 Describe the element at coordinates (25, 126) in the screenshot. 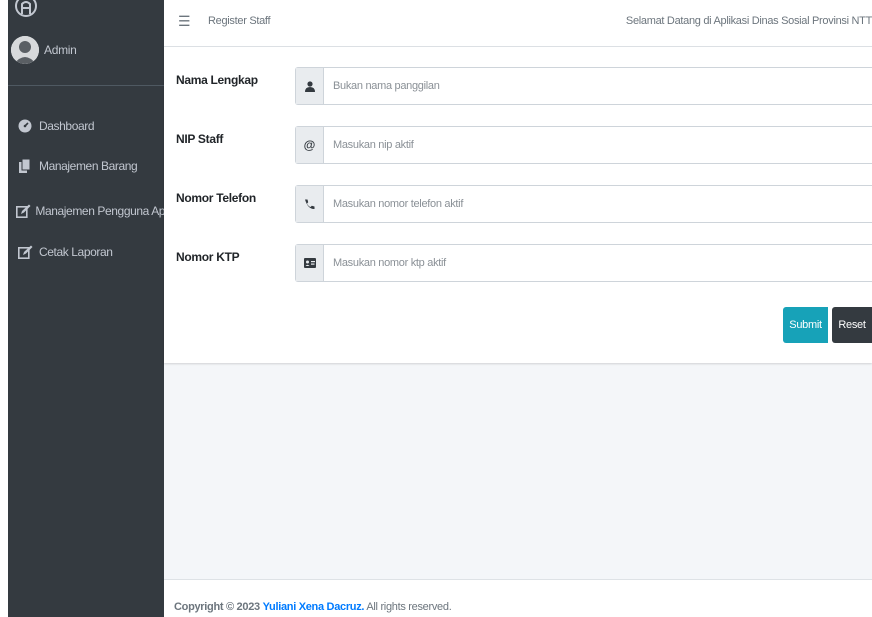

I see `tachometer-icon` at that location.